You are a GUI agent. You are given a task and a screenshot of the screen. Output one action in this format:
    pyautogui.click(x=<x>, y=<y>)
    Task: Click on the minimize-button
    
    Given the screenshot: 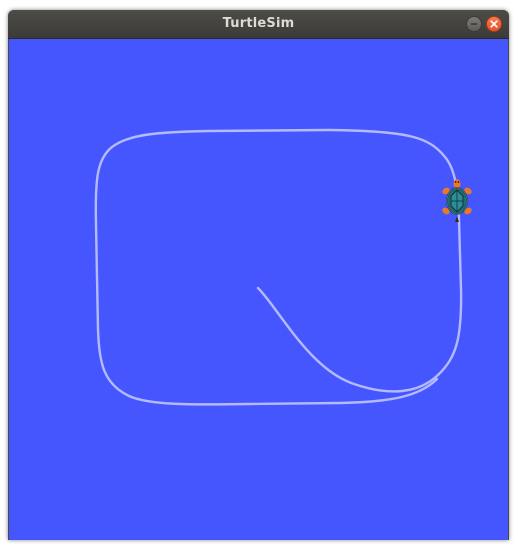 What is the action you would take?
    pyautogui.click(x=474, y=24)
    